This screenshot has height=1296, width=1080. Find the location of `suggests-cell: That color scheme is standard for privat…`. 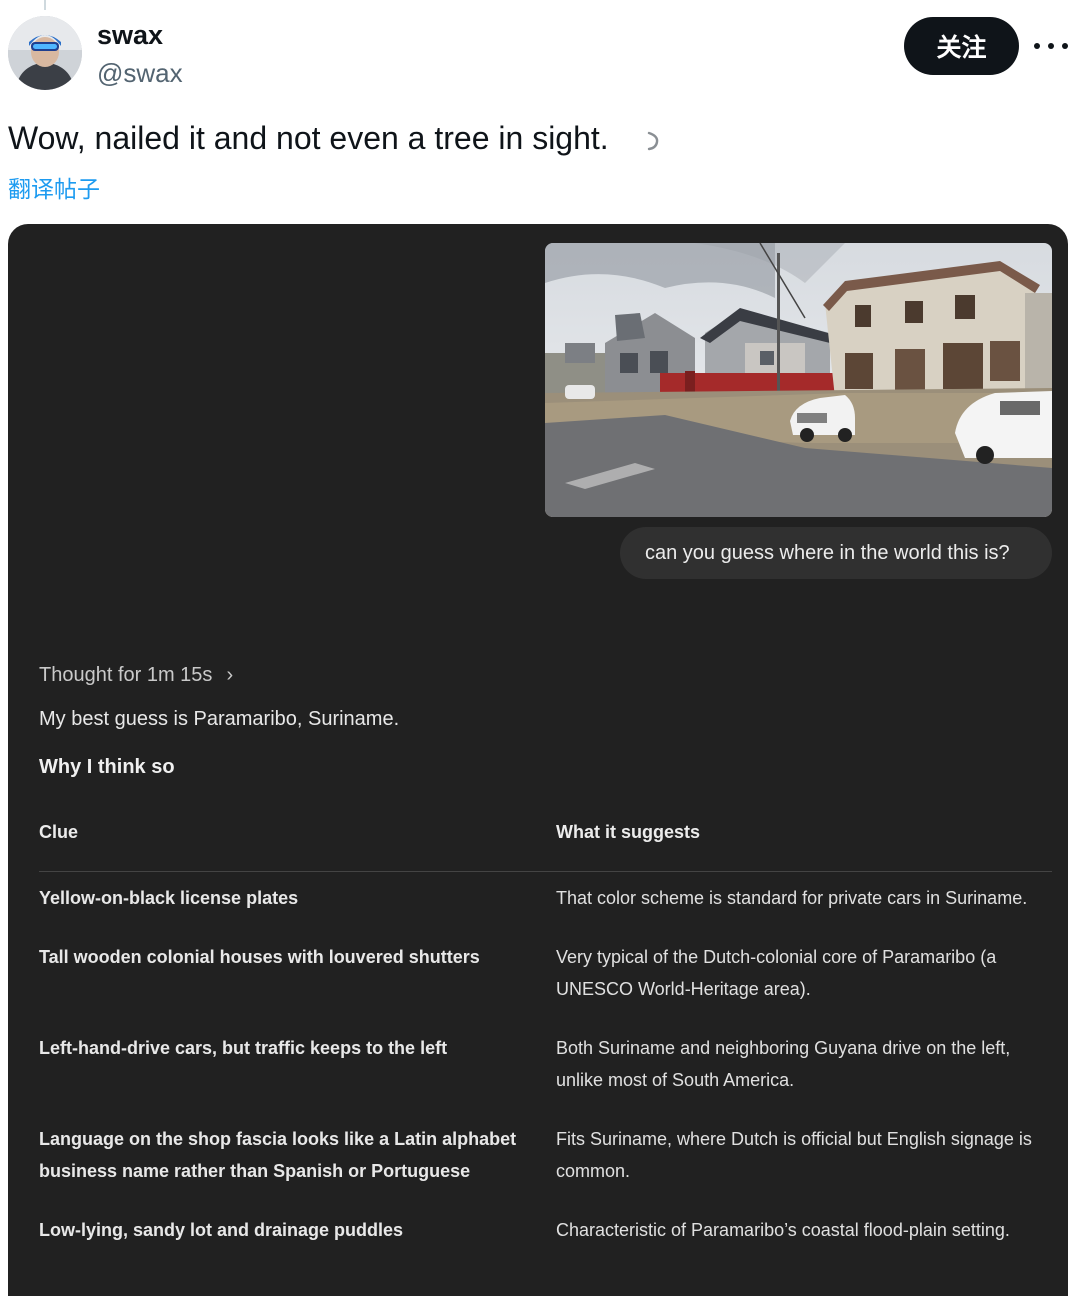

suggests-cell: That color scheme is standard for privat… is located at coordinates (792, 898).